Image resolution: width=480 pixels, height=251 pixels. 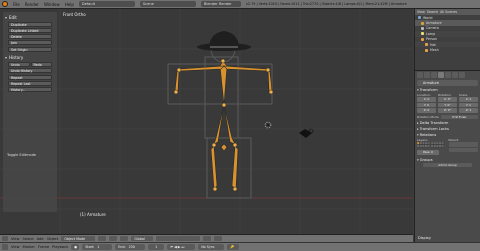 What do you see at coordinates (447, 104) in the screenshot?
I see `rotation-y-field: Y: 0°` at bounding box center [447, 104].